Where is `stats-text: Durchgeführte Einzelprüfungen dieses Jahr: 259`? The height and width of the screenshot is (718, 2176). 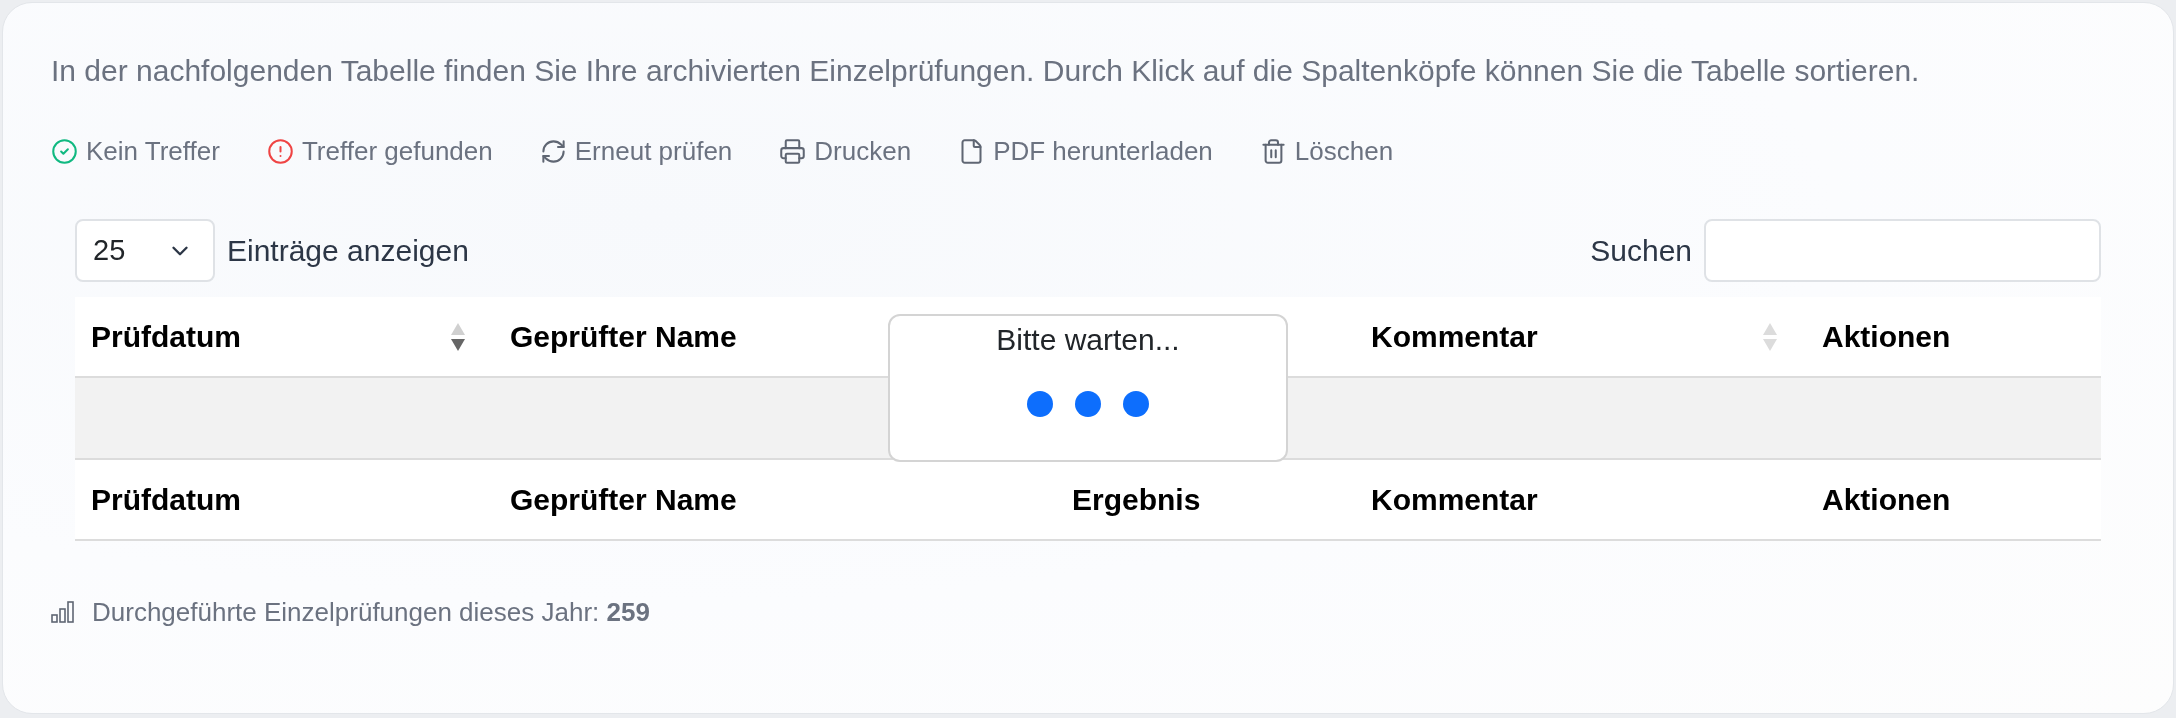
stats-text: Durchgeführte Einzelprüfungen dieses Jahr: 259 is located at coordinates (371, 612).